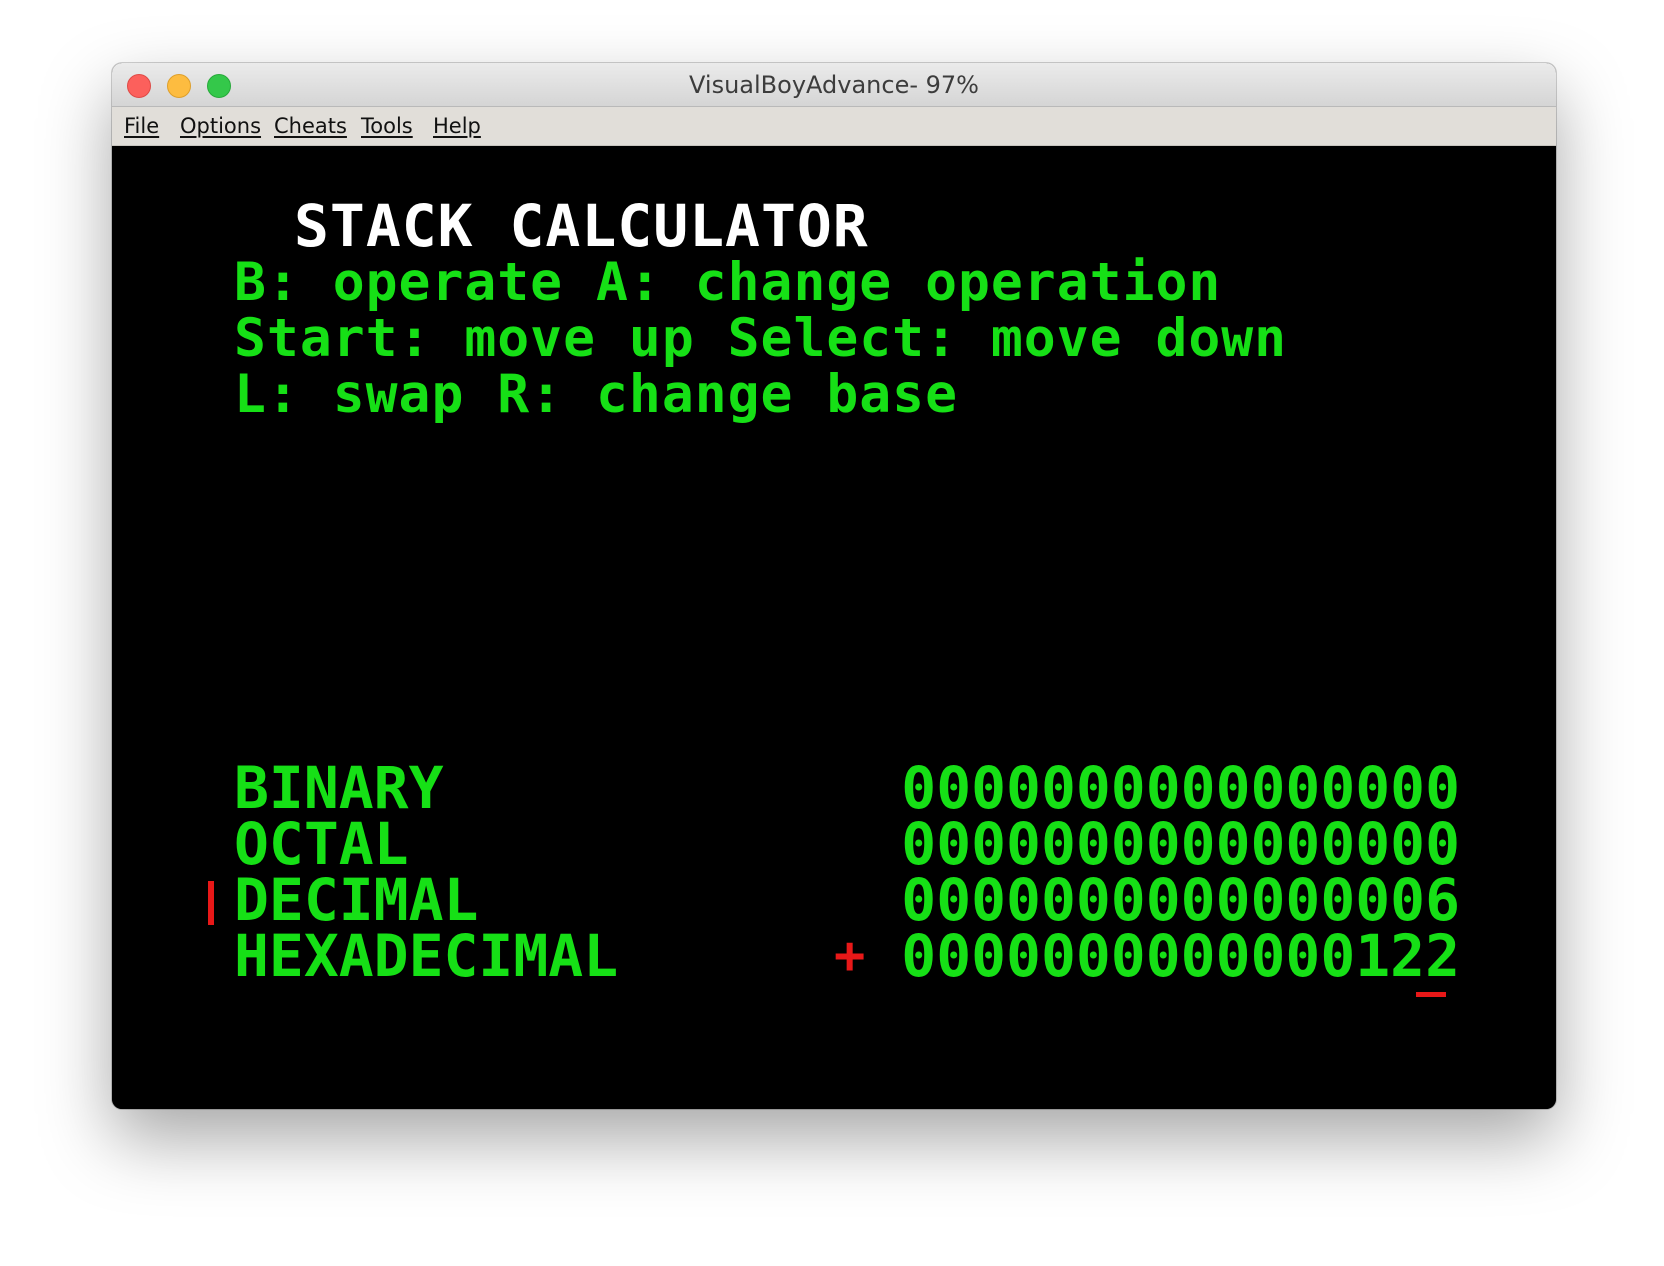  I want to click on menu-help: Help, so click(457, 126).